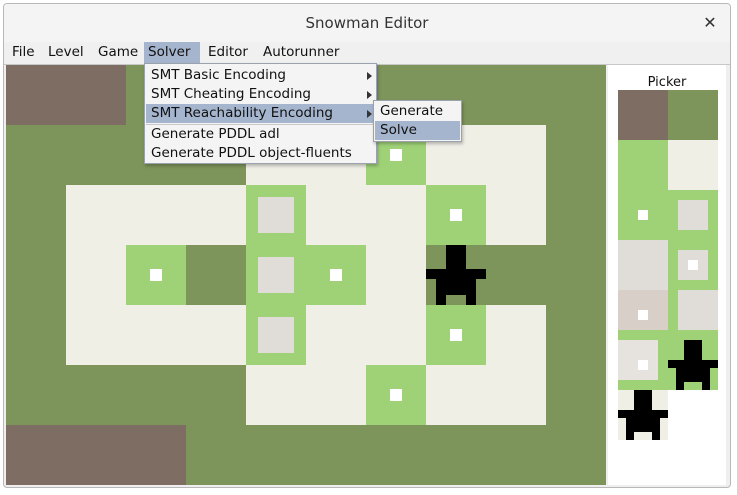 Image resolution: width=737 pixels, height=495 pixels. What do you see at coordinates (693, 165) in the screenshot?
I see `picker-snow-tile` at bounding box center [693, 165].